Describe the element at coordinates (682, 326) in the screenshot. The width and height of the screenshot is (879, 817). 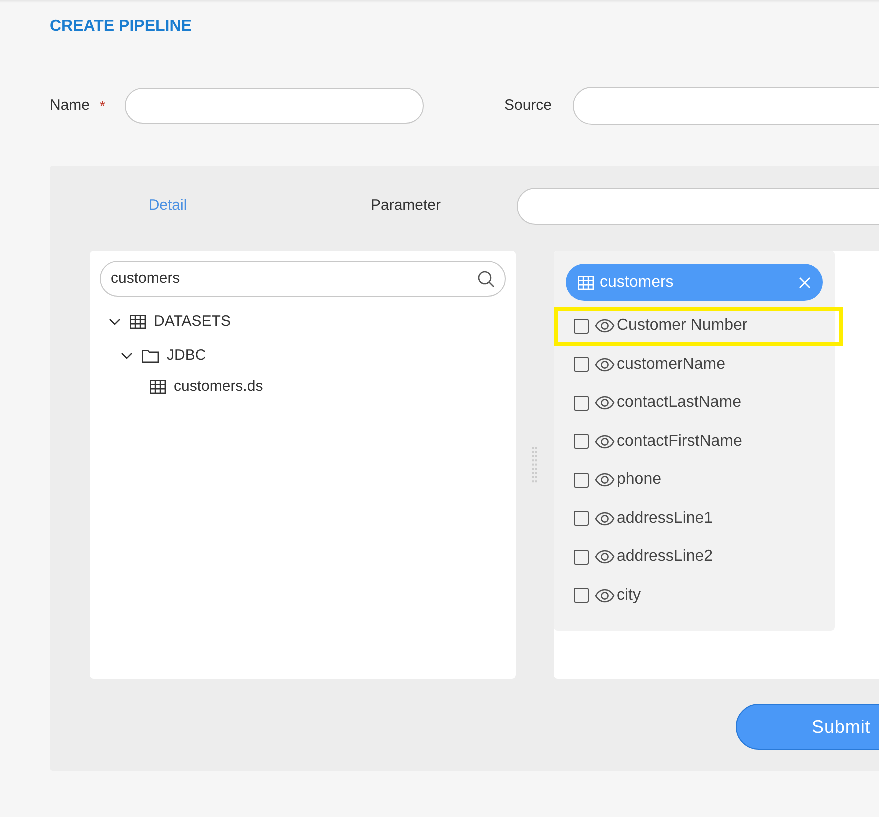
I see `column-name: Customer Number` at that location.